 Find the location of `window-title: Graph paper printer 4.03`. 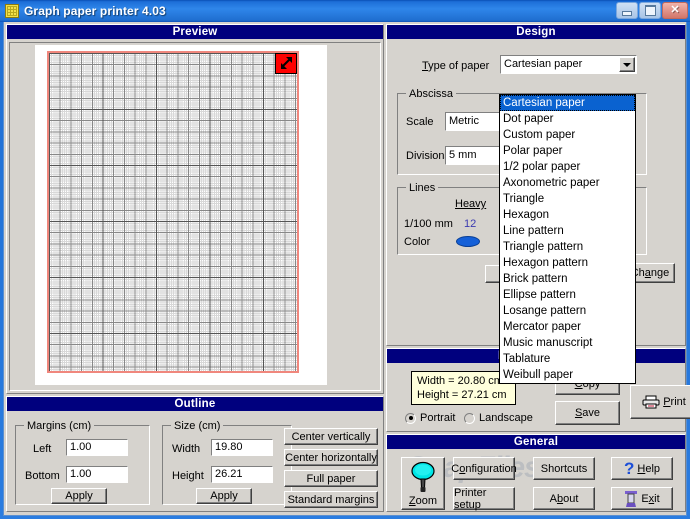

window-title: Graph paper printer 4.03 is located at coordinates (95, 11).